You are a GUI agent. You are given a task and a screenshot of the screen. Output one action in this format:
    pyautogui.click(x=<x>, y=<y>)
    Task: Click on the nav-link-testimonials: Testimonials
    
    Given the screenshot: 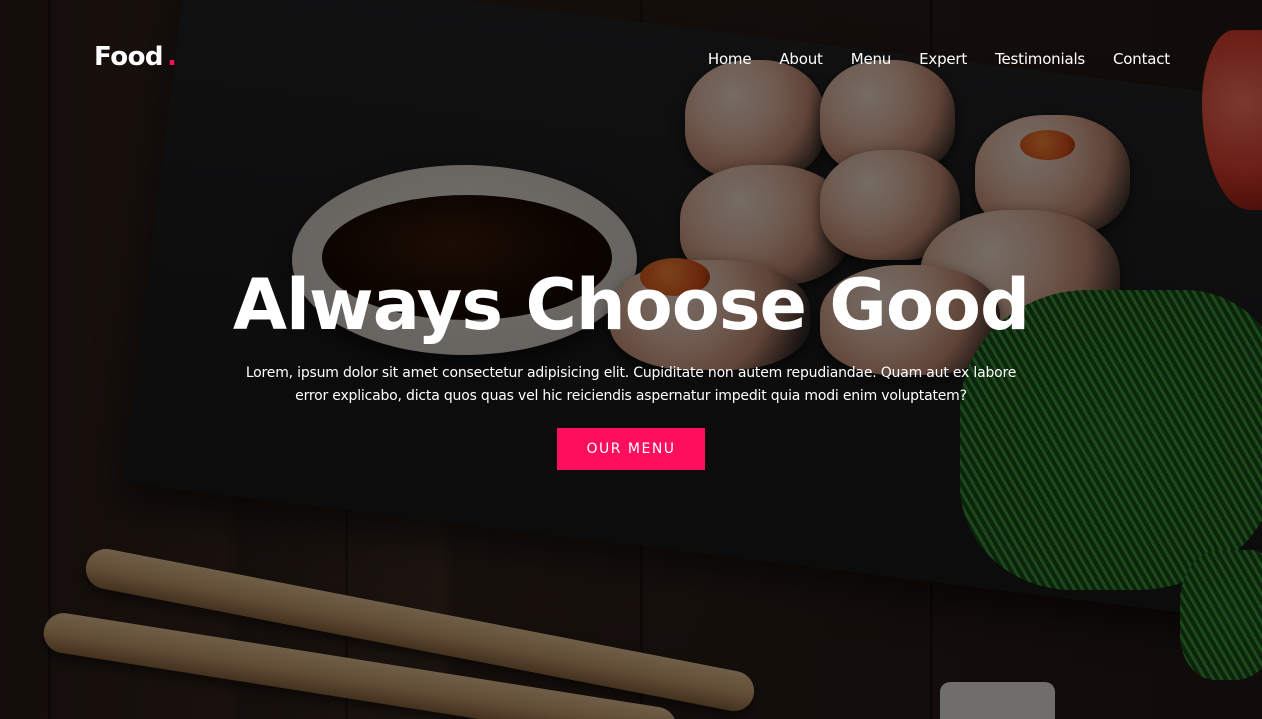 What is the action you would take?
    pyautogui.click(x=1040, y=59)
    